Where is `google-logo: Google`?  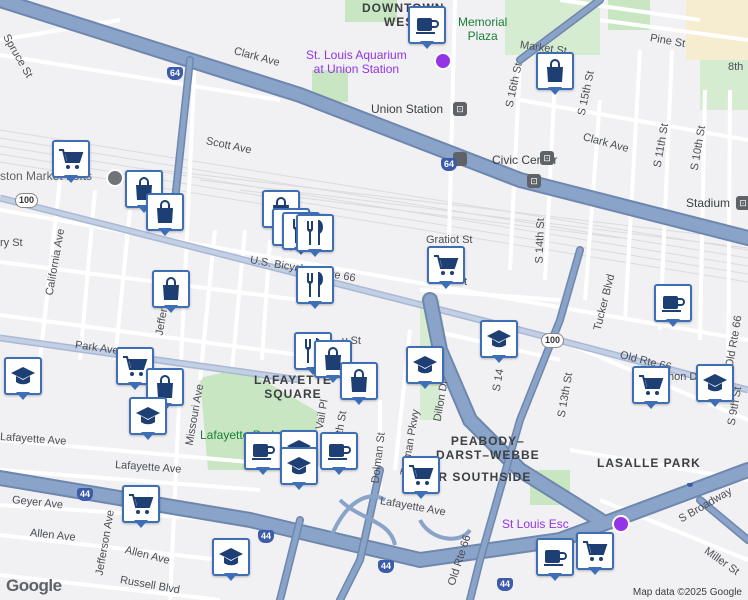 google-logo: Google is located at coordinates (34, 585).